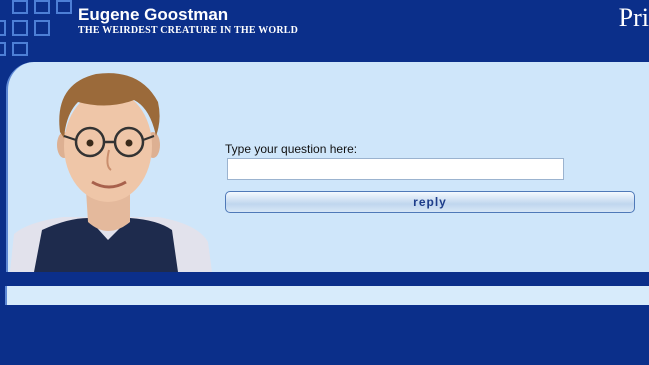 Image resolution: width=649 pixels, height=365 pixels. Describe the element at coordinates (633, 17) in the screenshot. I see `corner-text: Pri` at that location.